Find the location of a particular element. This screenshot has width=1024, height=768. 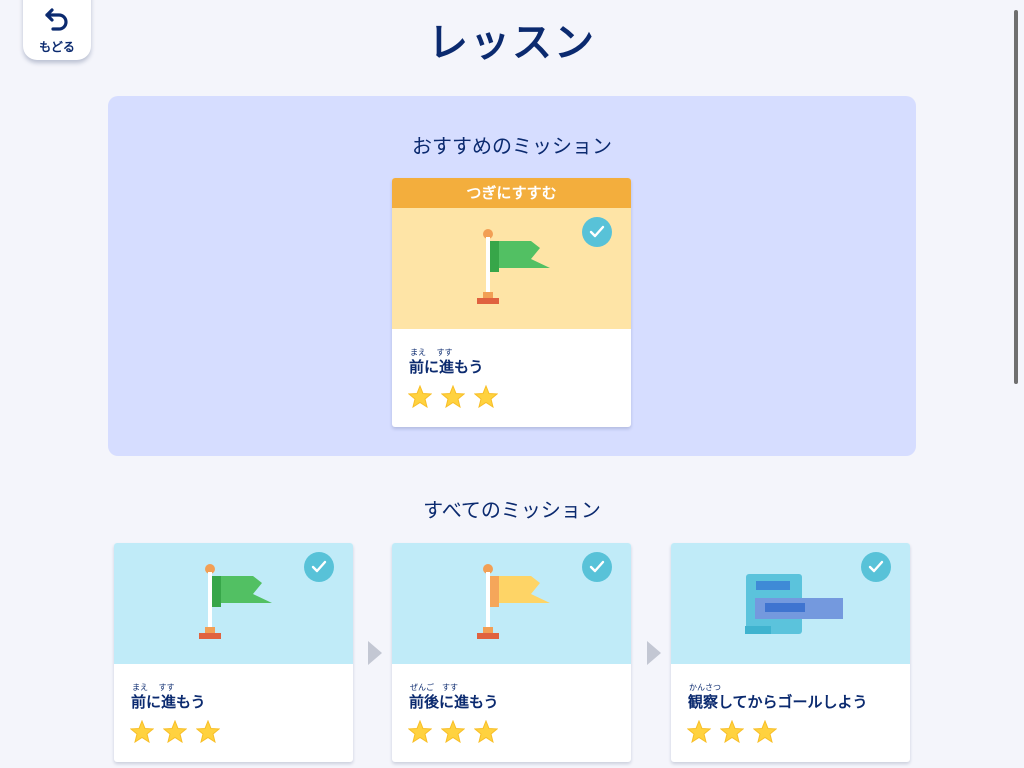

mission-card-1: まえ すす 前に進もう is located at coordinates (233, 652).